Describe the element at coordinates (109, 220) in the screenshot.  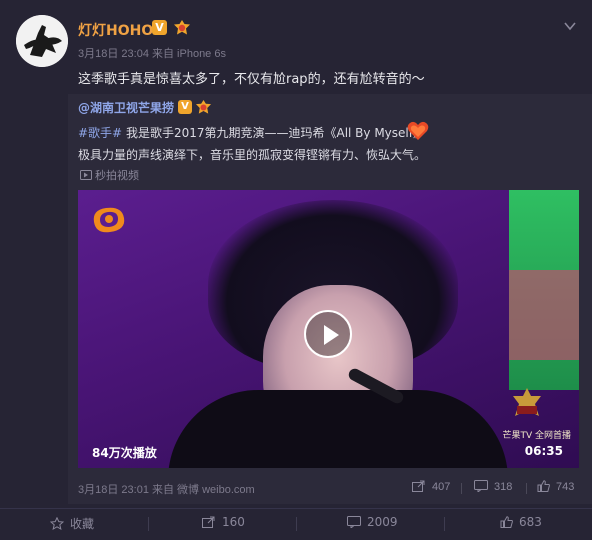
I see `hunan-tv-logo-icon` at that location.